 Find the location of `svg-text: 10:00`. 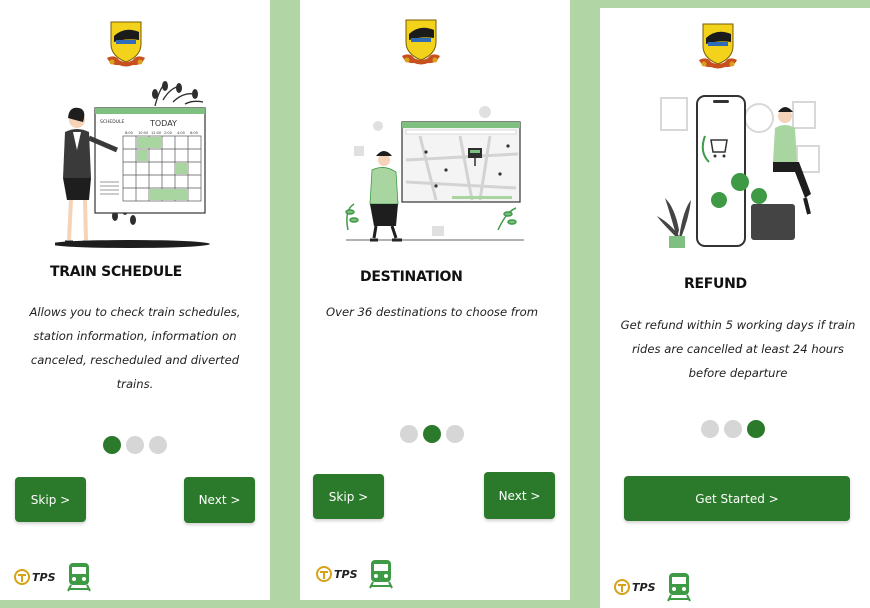

svg-text: 10:00 is located at coordinates (143, 133).